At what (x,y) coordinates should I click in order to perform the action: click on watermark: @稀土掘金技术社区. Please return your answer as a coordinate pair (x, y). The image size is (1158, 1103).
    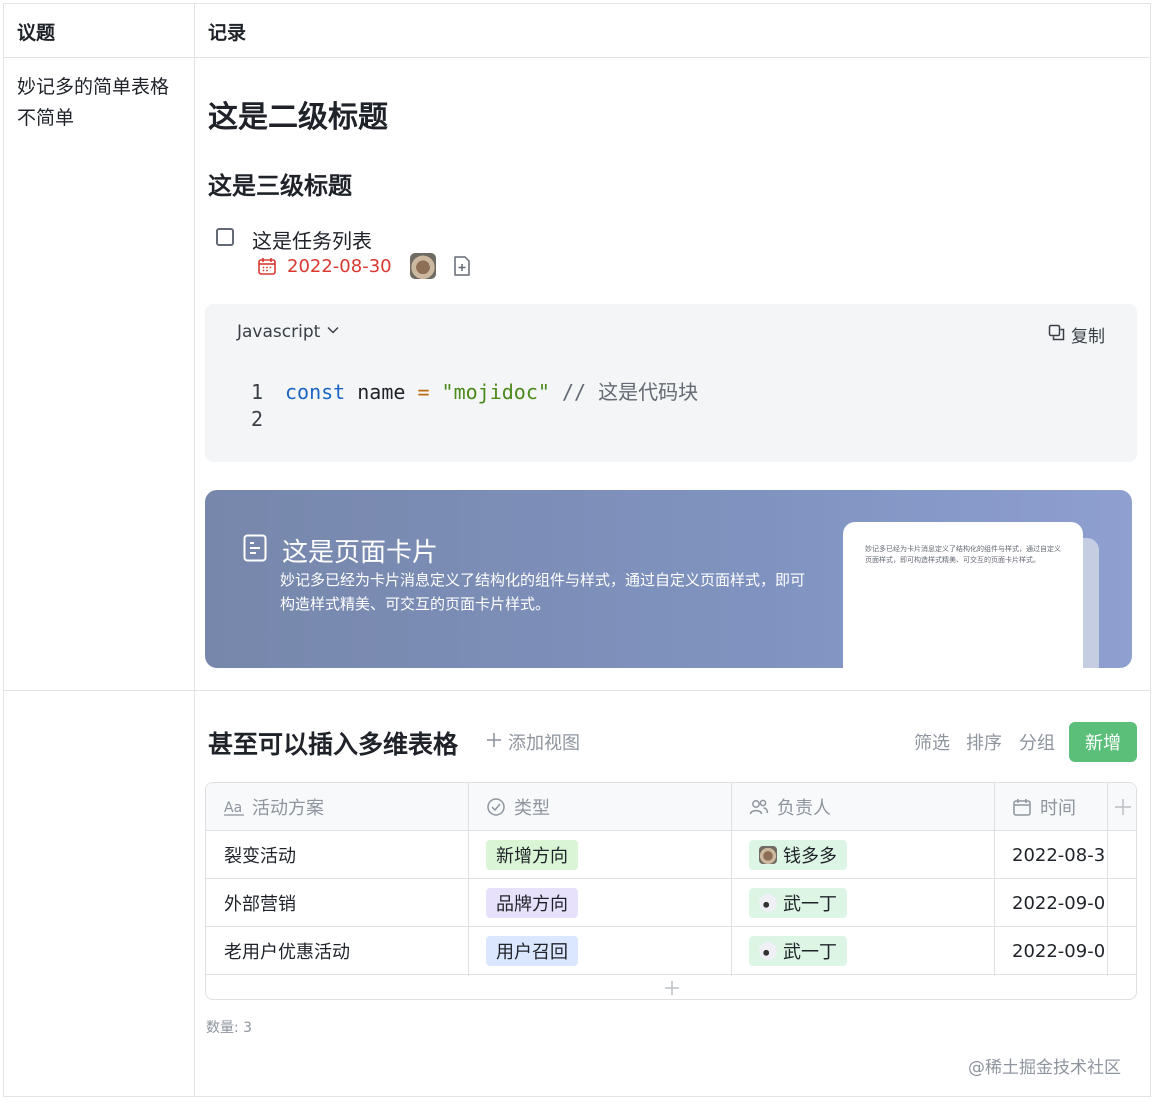
    Looking at the image, I should click on (1044, 1068).